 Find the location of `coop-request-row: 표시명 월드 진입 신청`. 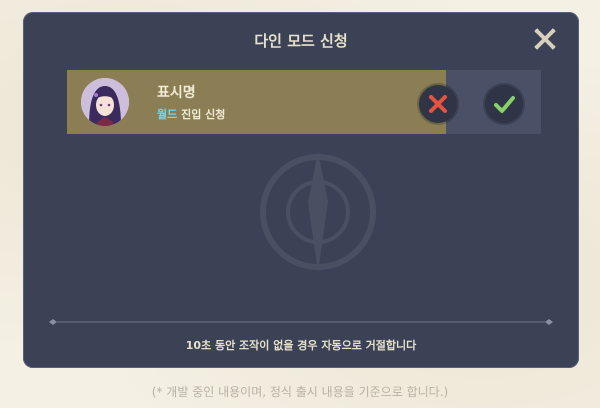

coop-request-row: 표시명 월드 진입 신청 is located at coordinates (304, 102).